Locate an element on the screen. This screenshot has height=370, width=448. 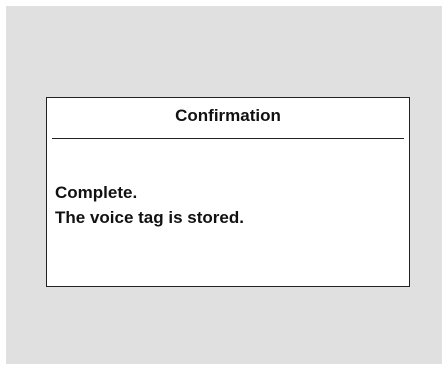
message-line-voice-tag-stored: The voice tag is stored. is located at coordinates (149, 217).